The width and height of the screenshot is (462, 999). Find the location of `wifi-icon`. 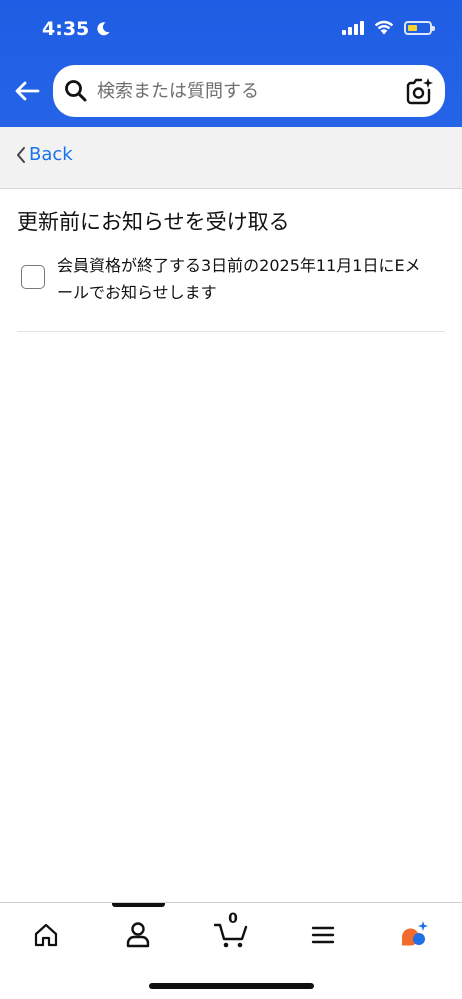

wifi-icon is located at coordinates (384, 27).